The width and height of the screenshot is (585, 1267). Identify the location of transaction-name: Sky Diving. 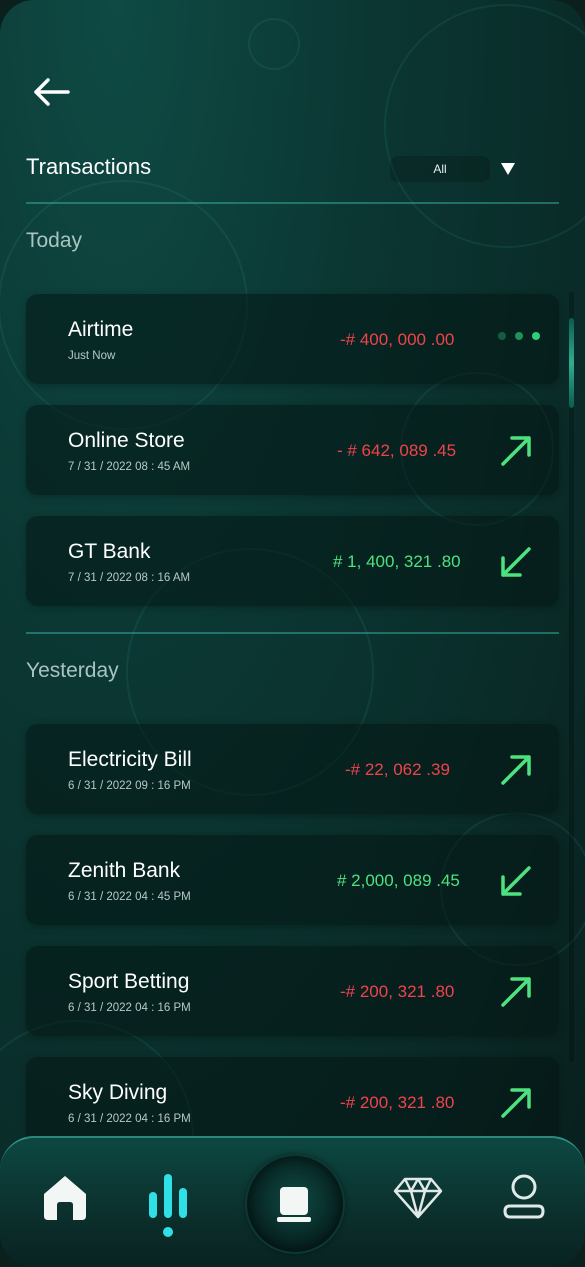
(118, 1092).